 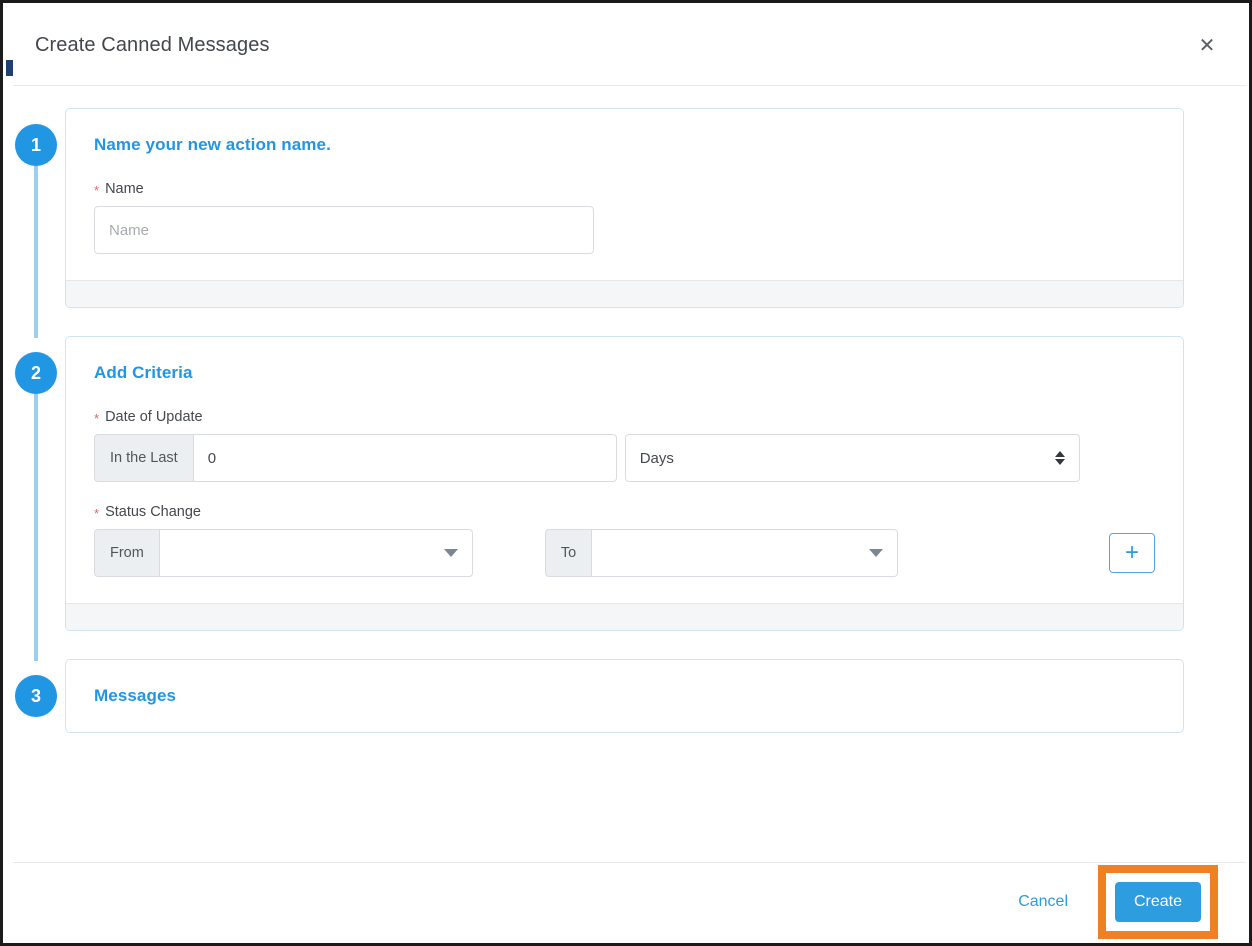 What do you see at coordinates (135, 695) in the screenshot?
I see `step-3-title: Messages` at bounding box center [135, 695].